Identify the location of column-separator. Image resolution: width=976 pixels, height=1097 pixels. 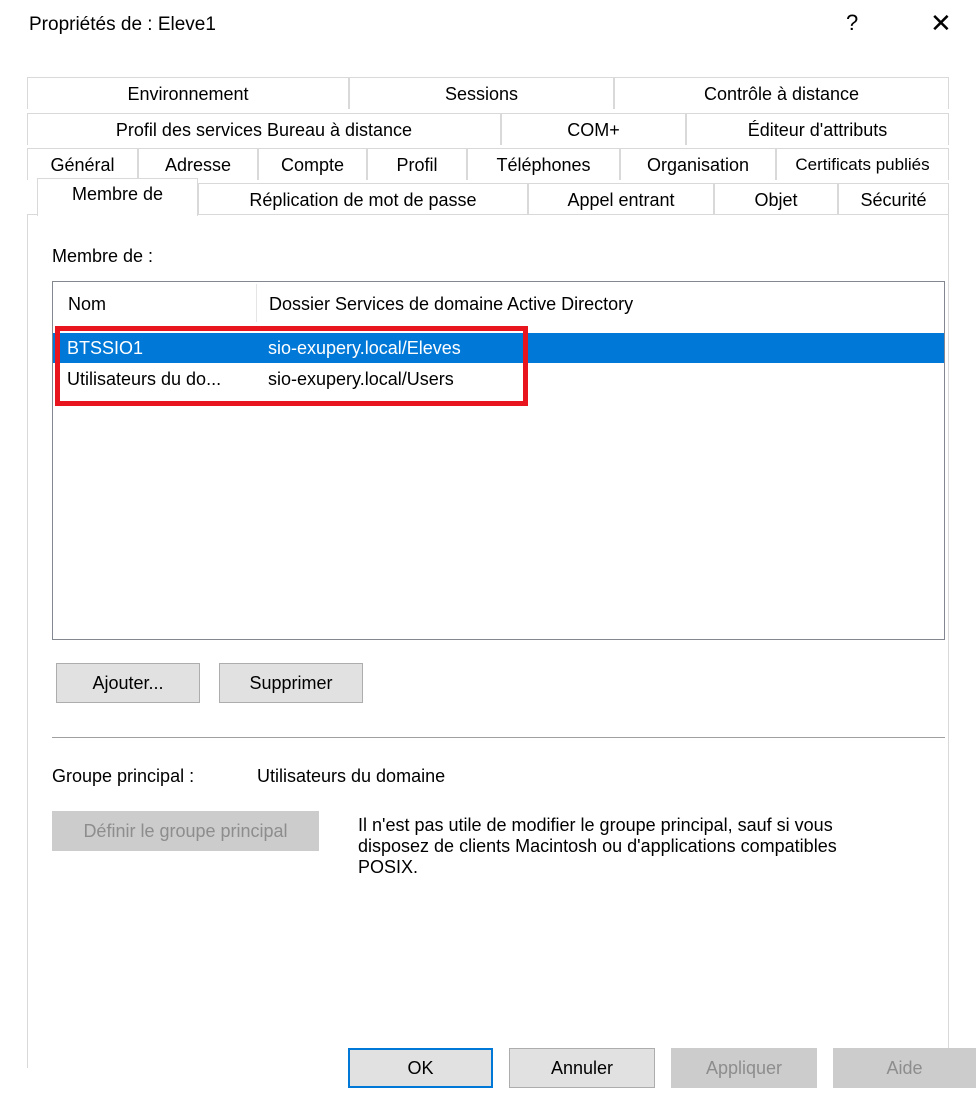
(256, 303).